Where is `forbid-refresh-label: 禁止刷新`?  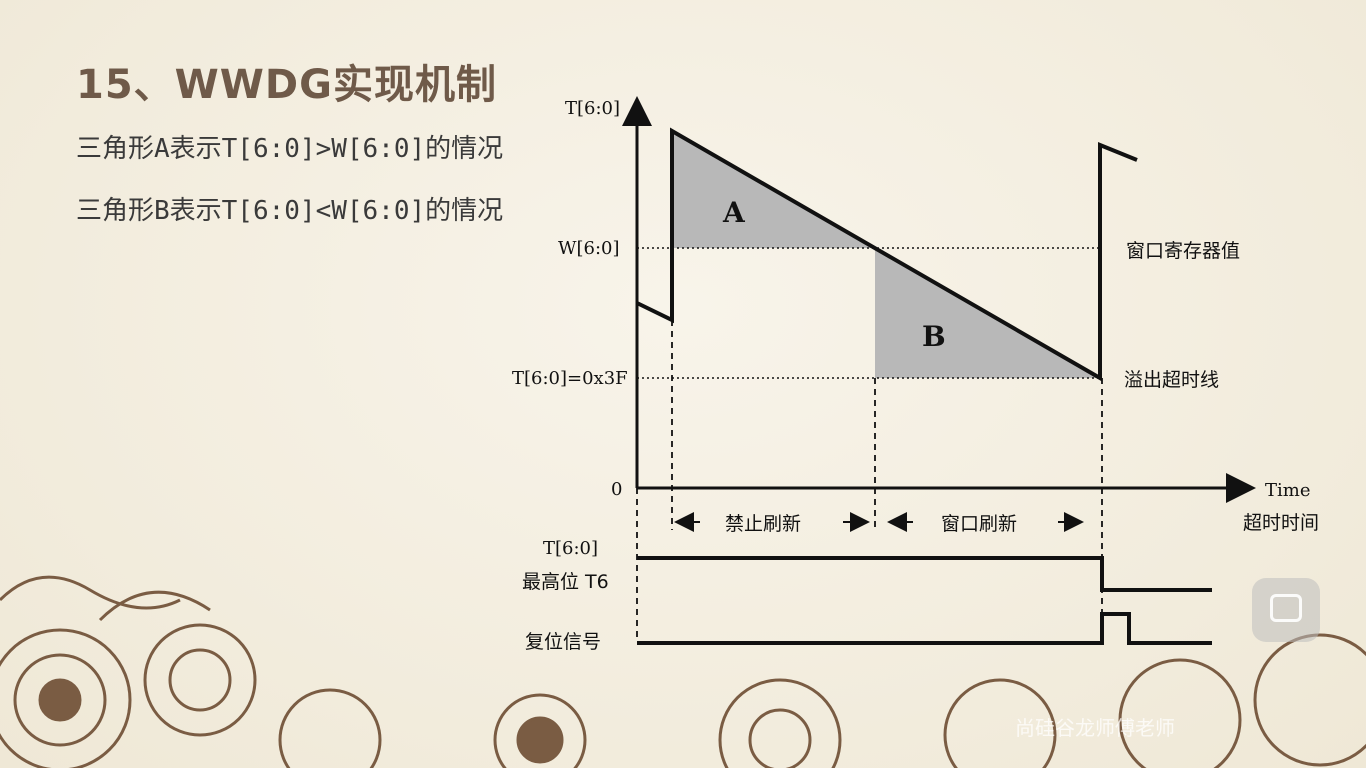
forbid-refresh-label: 禁止刷新 is located at coordinates (763, 524).